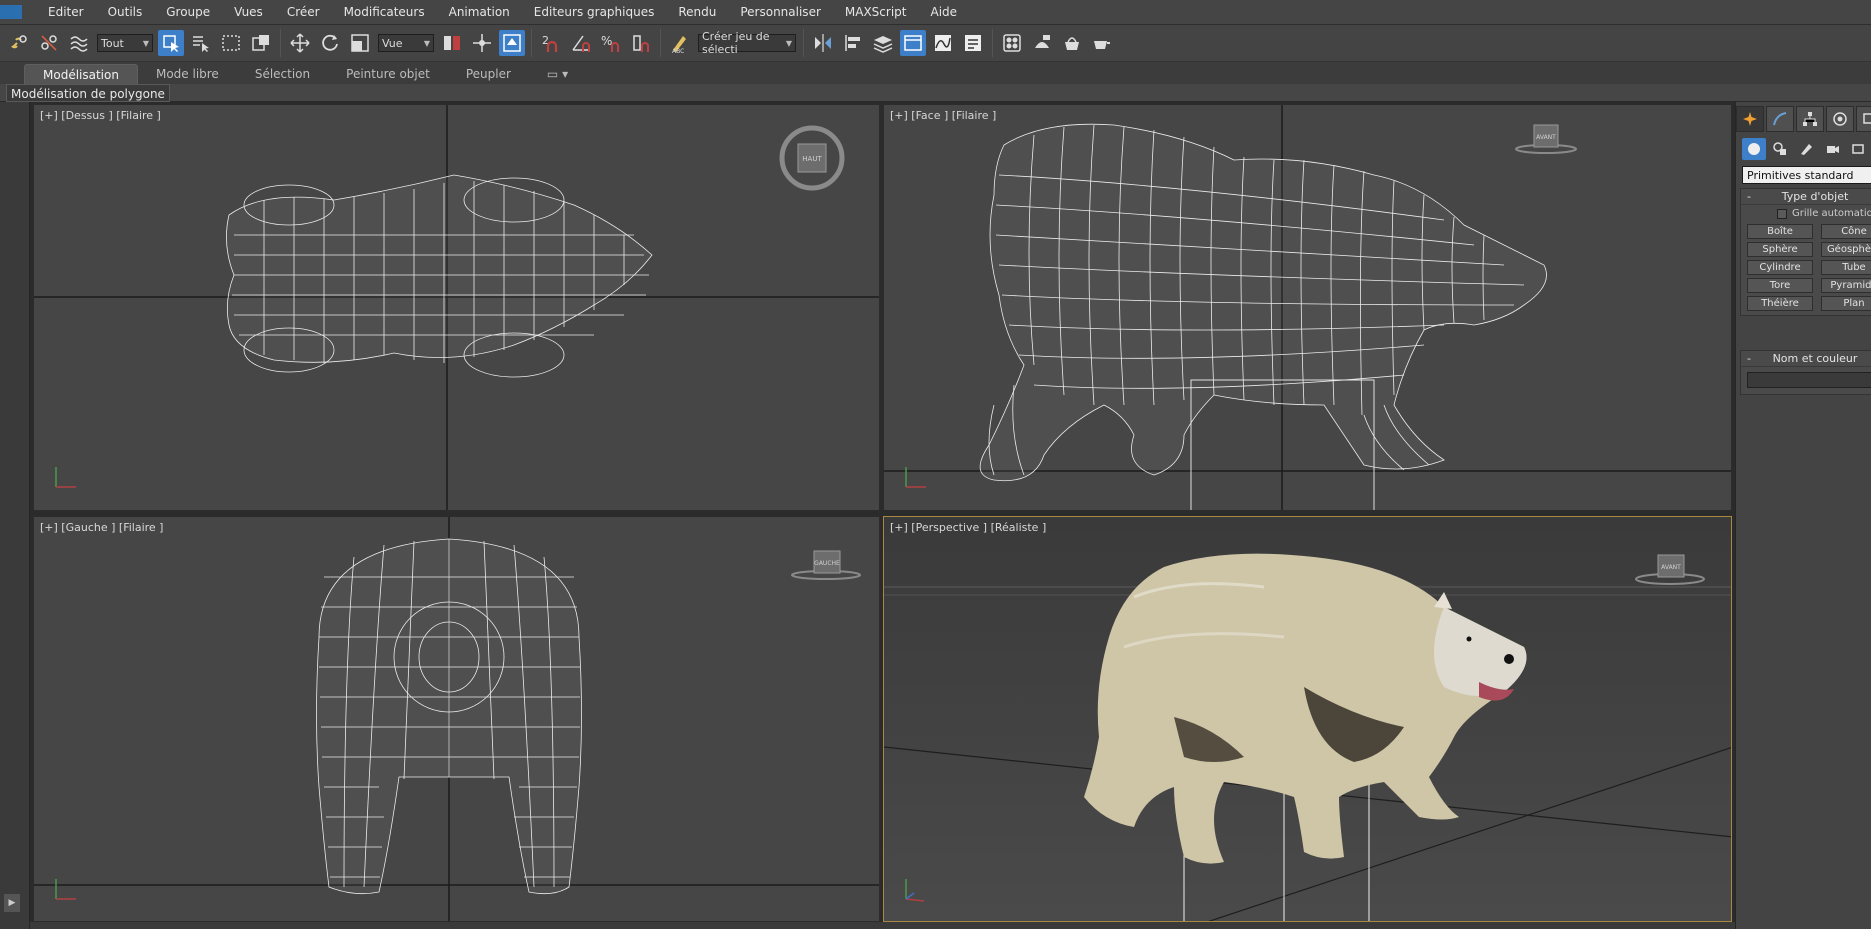 The height and width of the screenshot is (929, 1871). Describe the element at coordinates (1846, 249) in the screenshot. I see `primitive-geosphere-button: Géosphère` at that location.